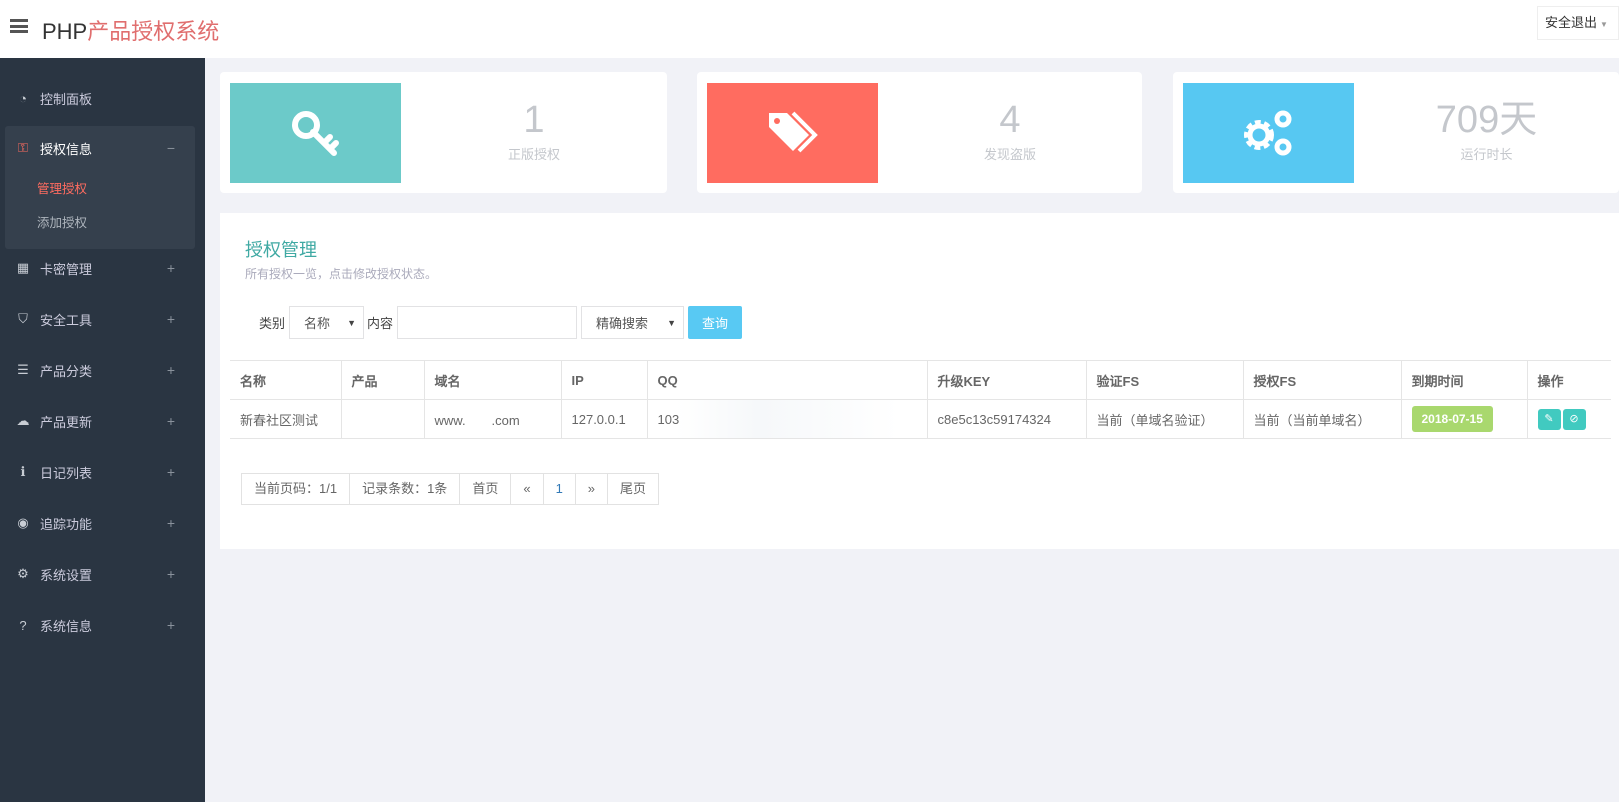  What do you see at coordinates (1578, 23) in the screenshot?
I see `logout-dropdown: 安全退出 ▼` at bounding box center [1578, 23].